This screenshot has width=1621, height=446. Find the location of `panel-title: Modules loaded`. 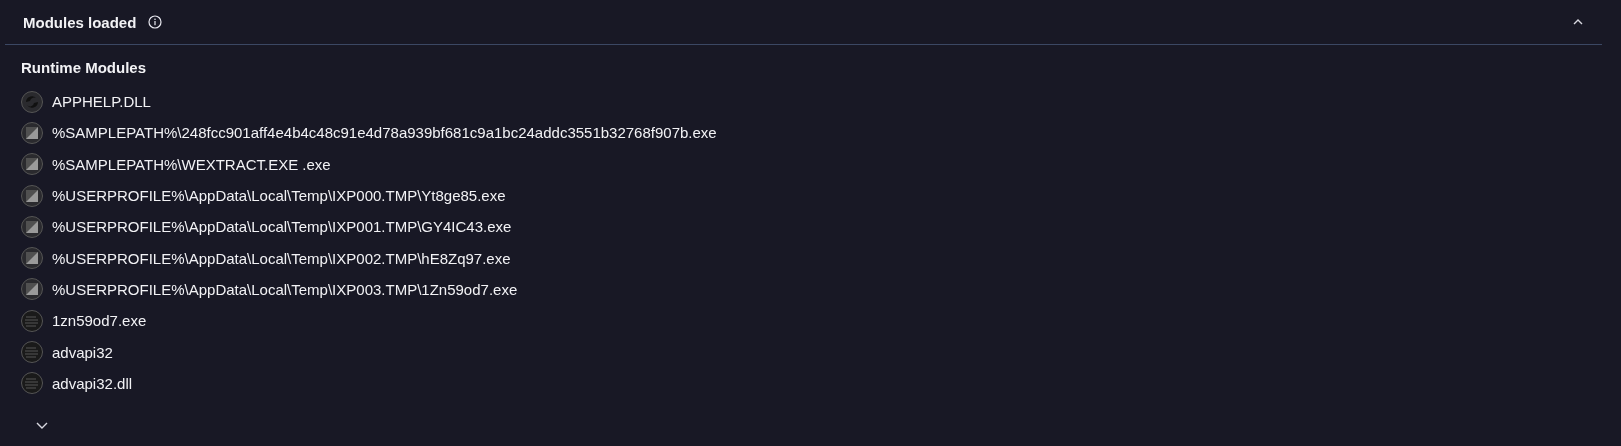

panel-title: Modules loaded is located at coordinates (80, 22).